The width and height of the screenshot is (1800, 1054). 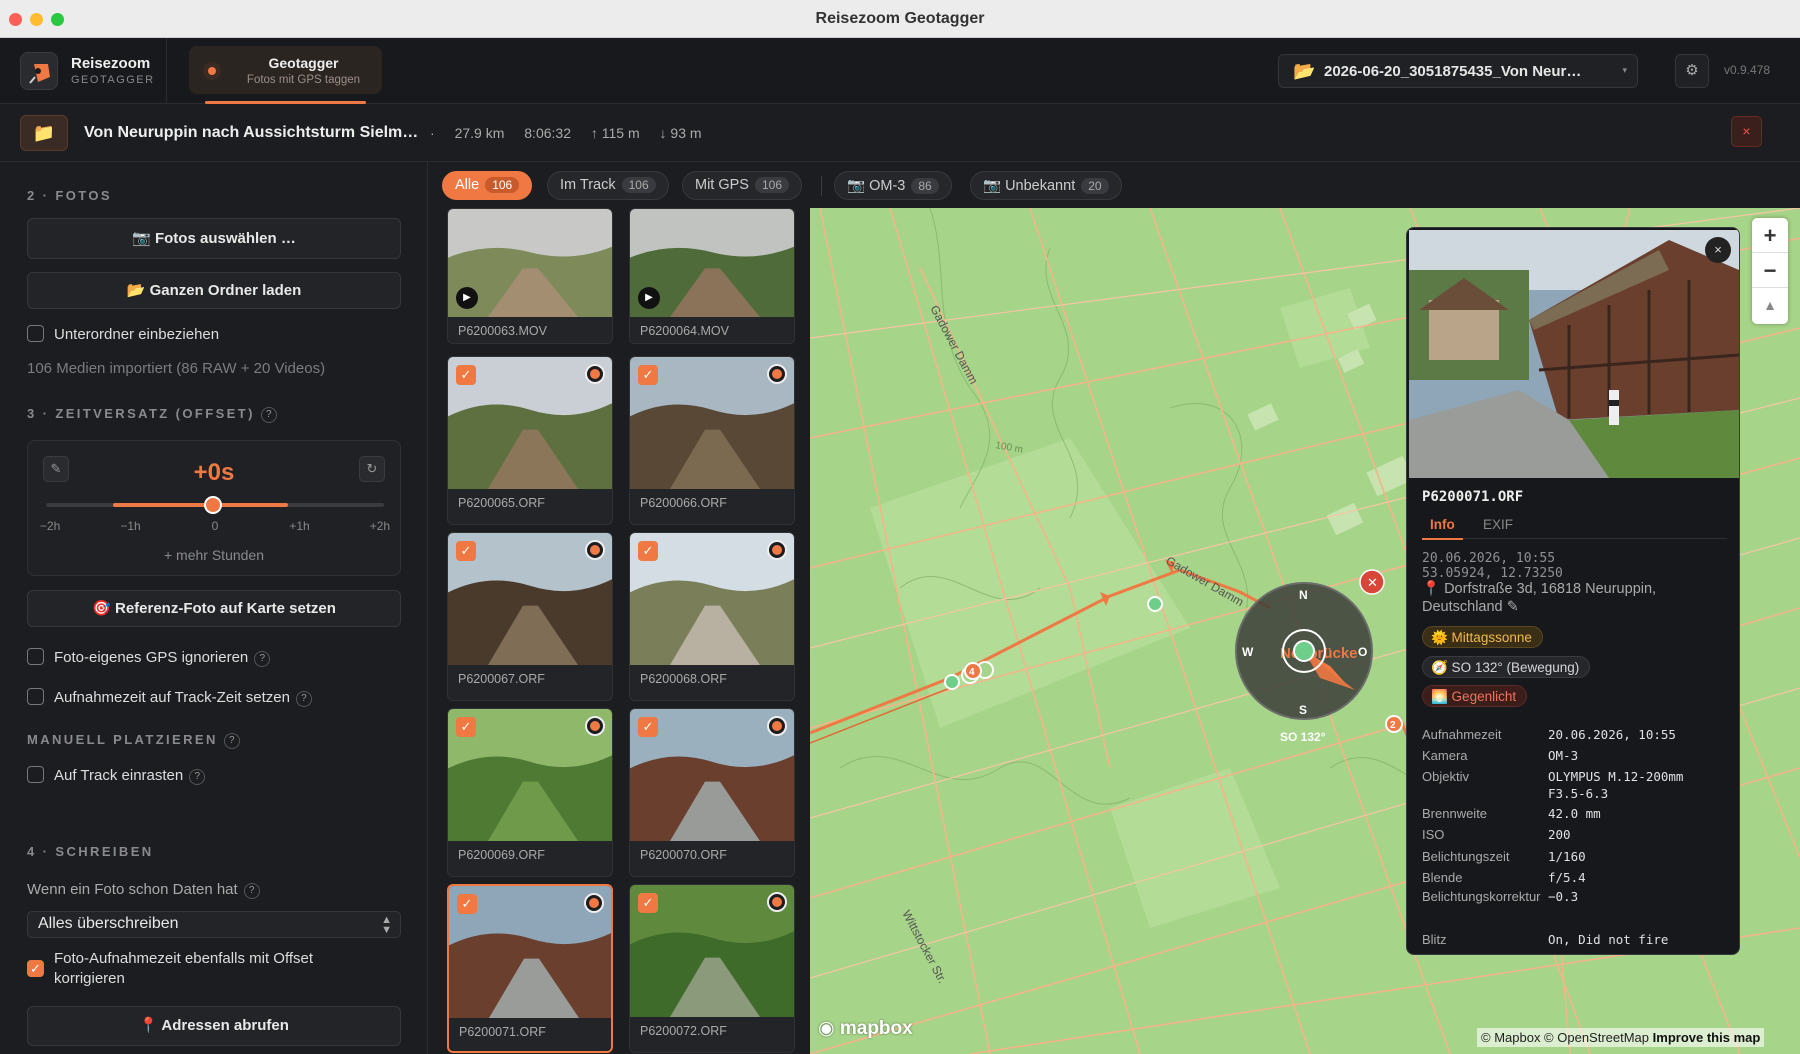 I want to click on photo-thumbnail: ✓ P6200068.ORF, so click(x=712, y=616).